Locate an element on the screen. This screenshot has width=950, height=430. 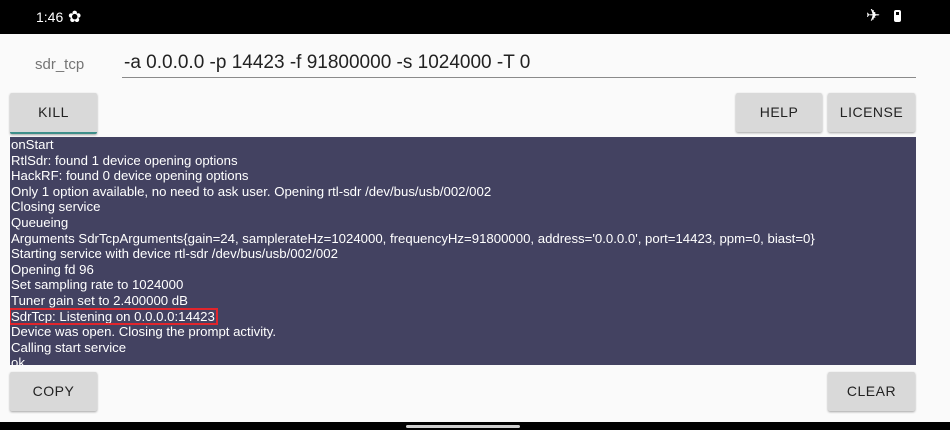
log-line: Closing service is located at coordinates (56, 207).